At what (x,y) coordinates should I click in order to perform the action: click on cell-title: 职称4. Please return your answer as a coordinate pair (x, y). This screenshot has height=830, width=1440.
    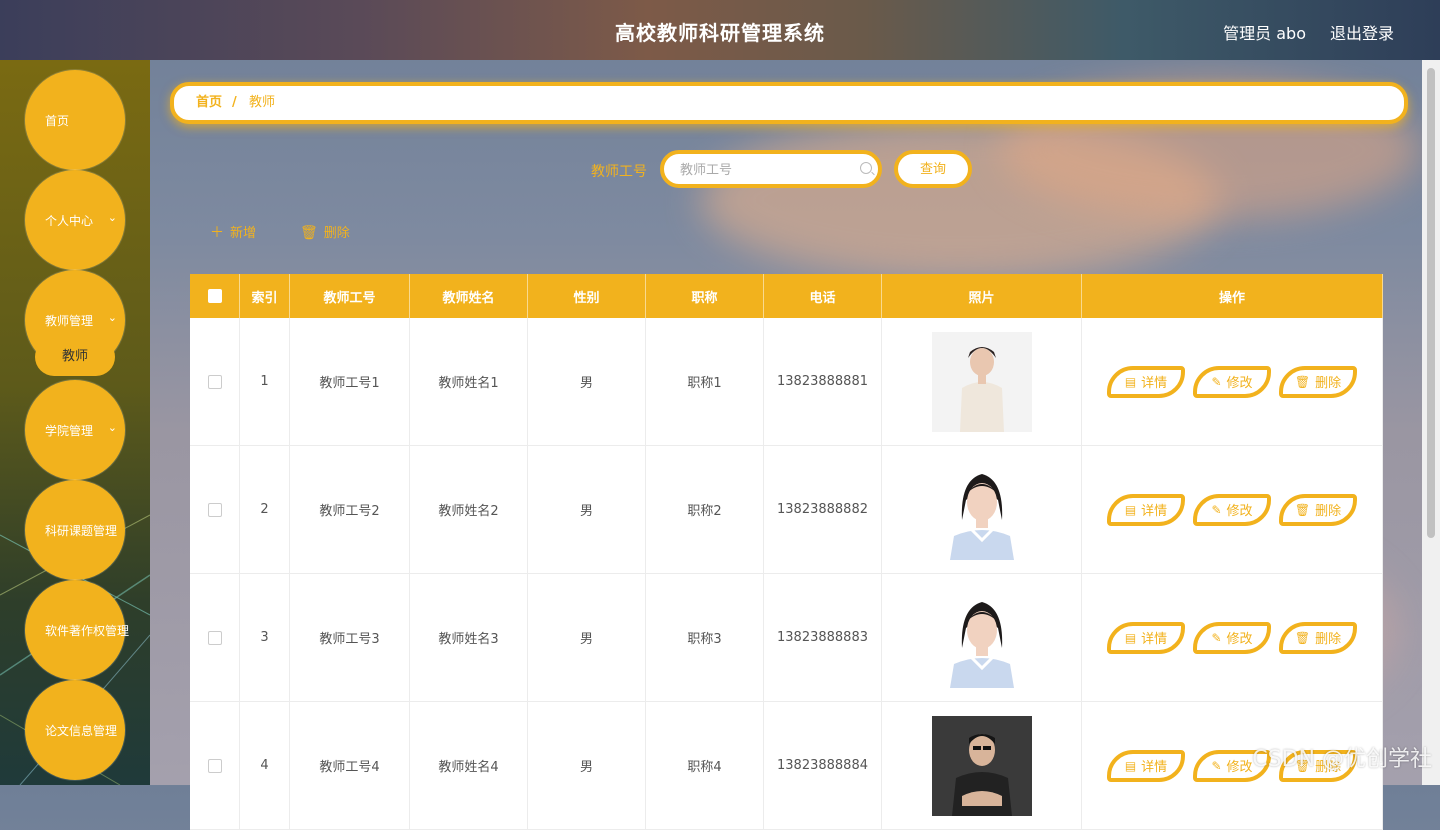
    Looking at the image, I should click on (705, 765).